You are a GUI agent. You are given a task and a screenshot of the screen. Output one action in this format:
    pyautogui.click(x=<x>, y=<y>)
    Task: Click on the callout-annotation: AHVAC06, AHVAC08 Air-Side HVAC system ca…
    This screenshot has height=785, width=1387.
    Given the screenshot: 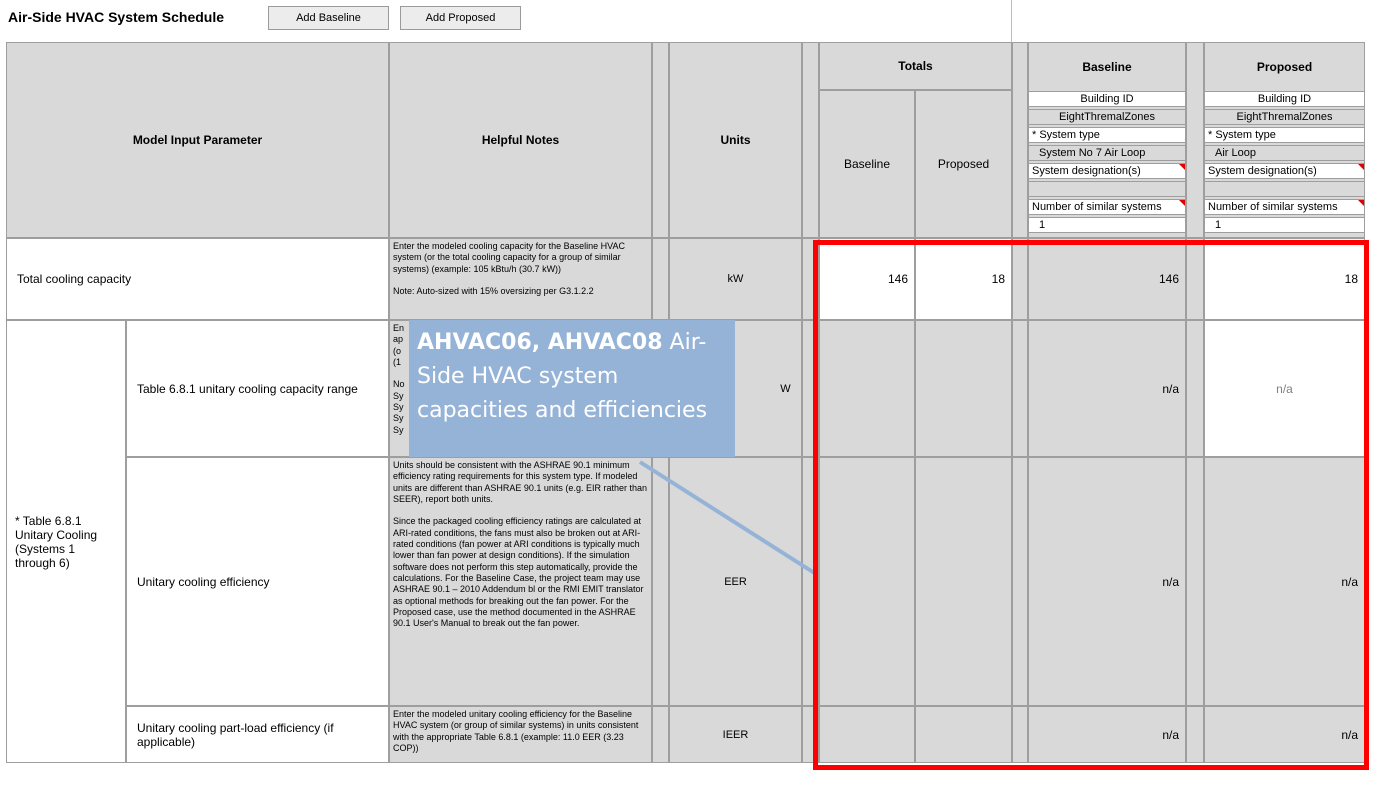 What is the action you would take?
    pyautogui.click(x=572, y=388)
    